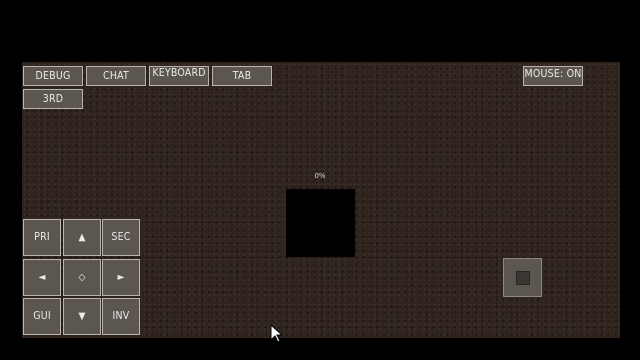  I want to click on secondary-action-button: SEC, so click(121, 237).